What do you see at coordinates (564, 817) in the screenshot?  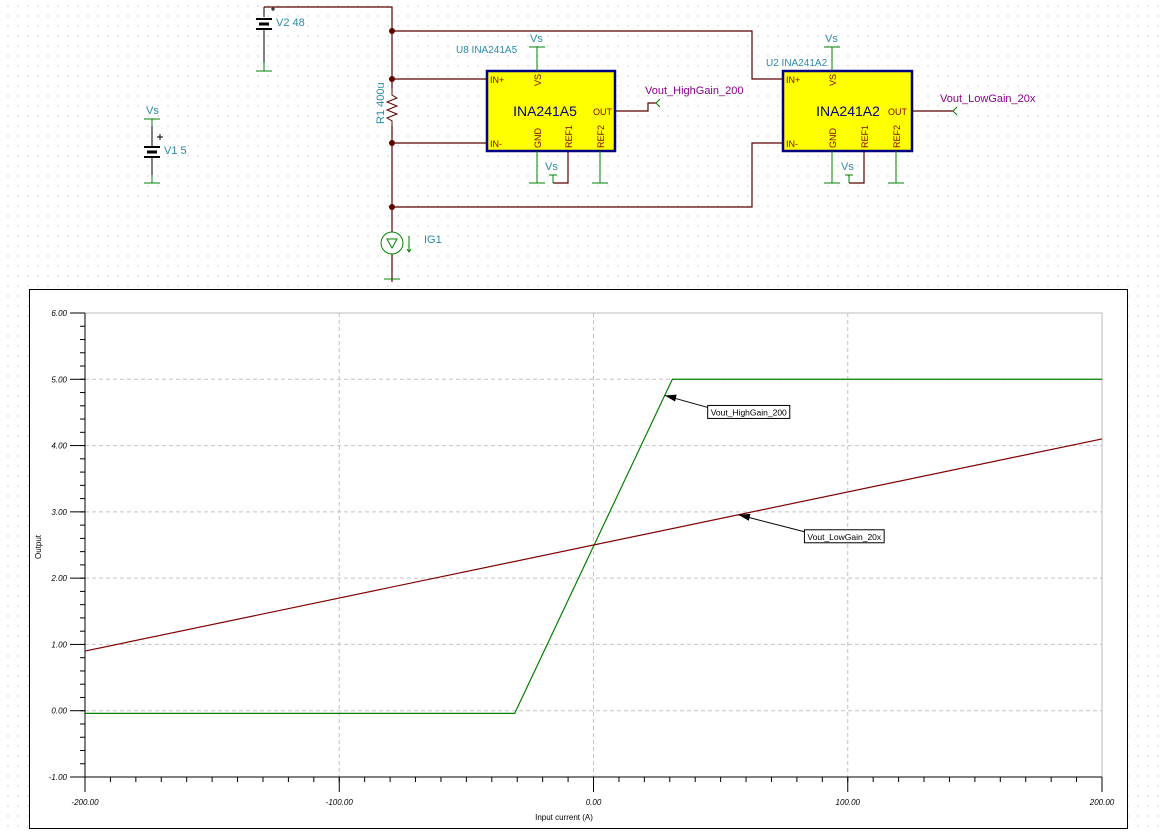 I see `x-axis-label: Input current (A)` at bounding box center [564, 817].